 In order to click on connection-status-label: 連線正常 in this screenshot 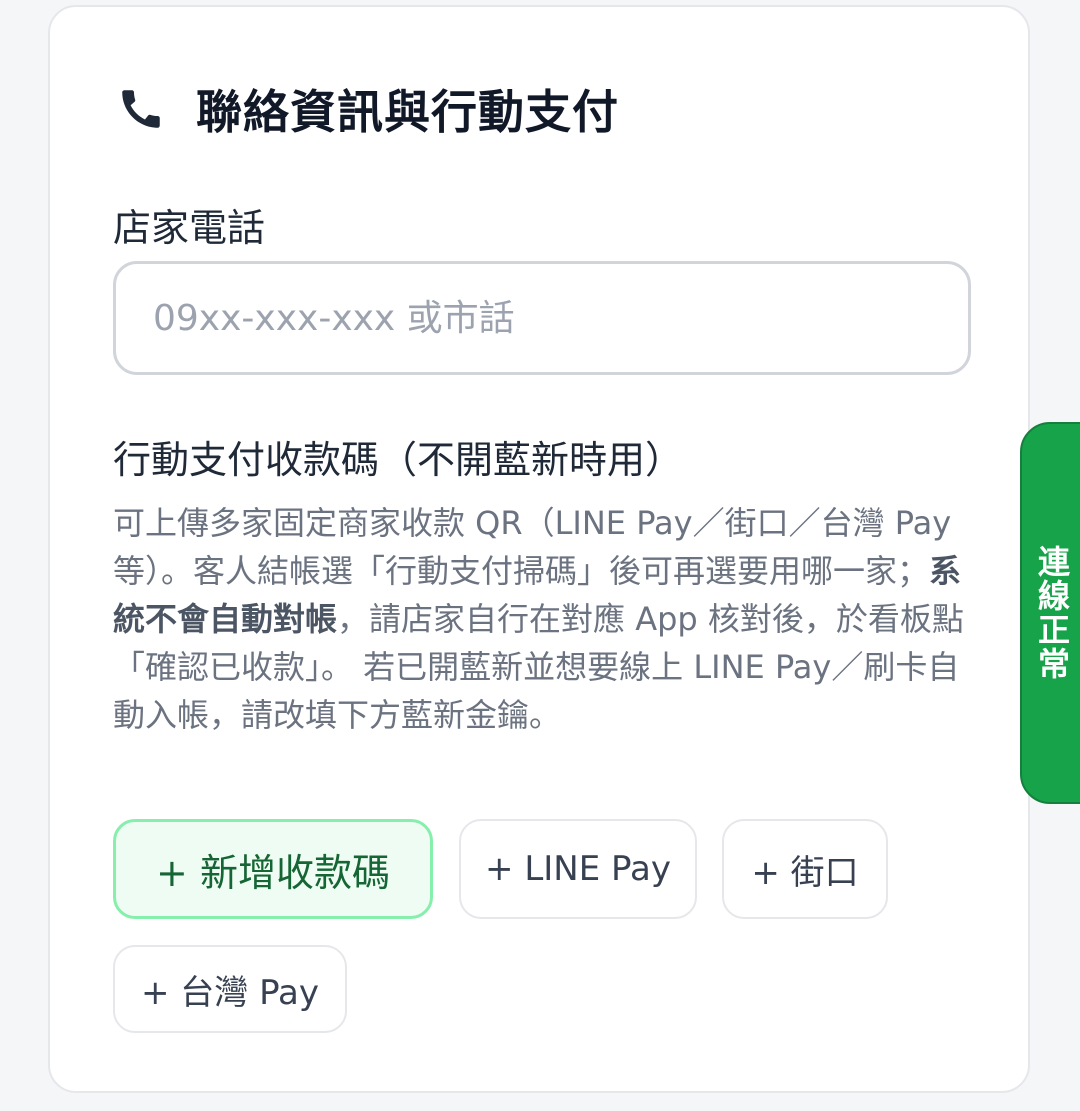, I will do `click(1052, 613)`.